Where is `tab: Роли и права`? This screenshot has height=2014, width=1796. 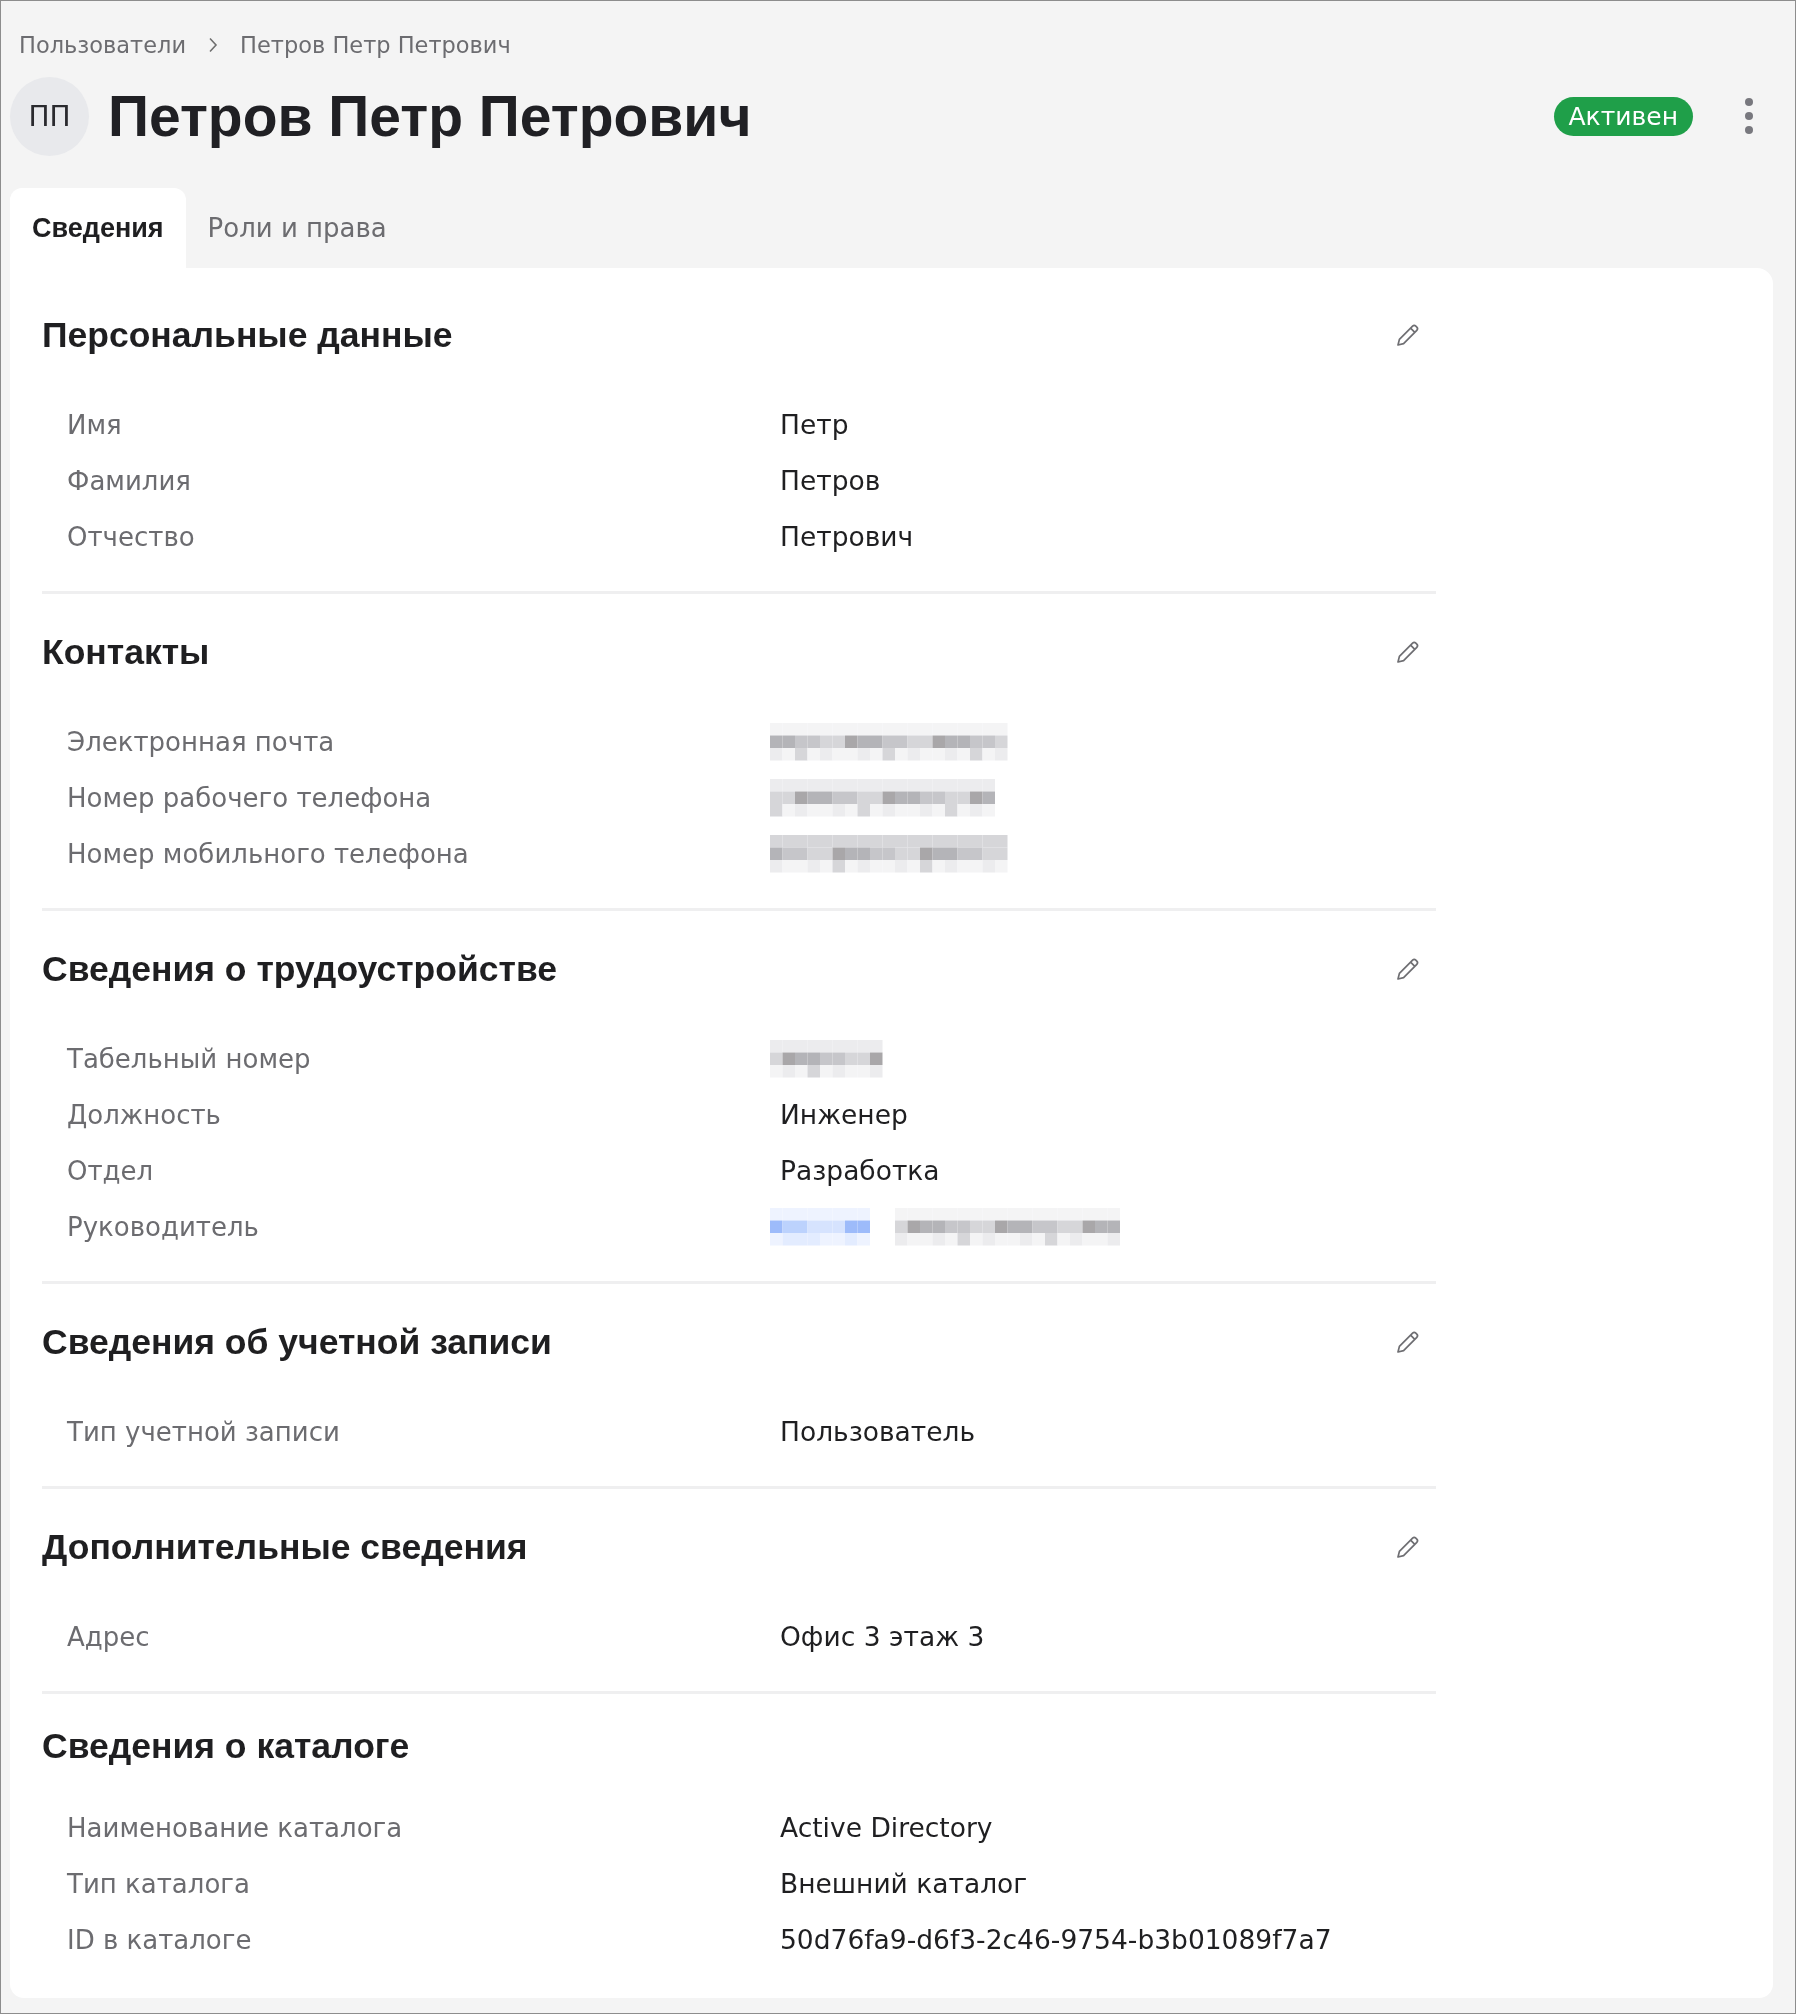 tab: Роли и права is located at coordinates (297, 228).